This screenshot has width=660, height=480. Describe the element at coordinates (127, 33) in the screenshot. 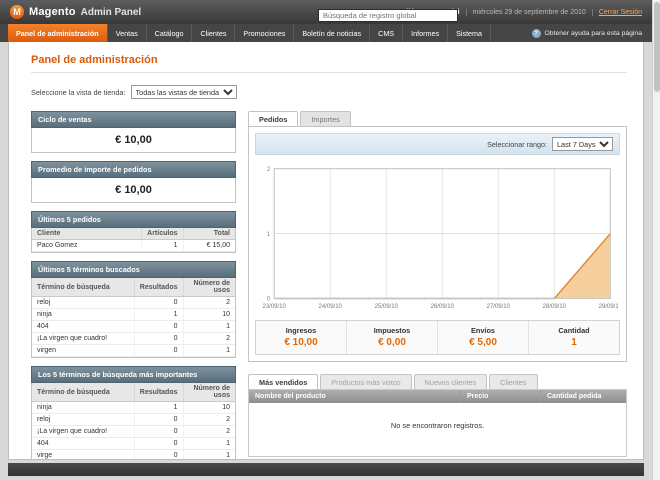

I see `nav-item-ventas: Ventas` at that location.